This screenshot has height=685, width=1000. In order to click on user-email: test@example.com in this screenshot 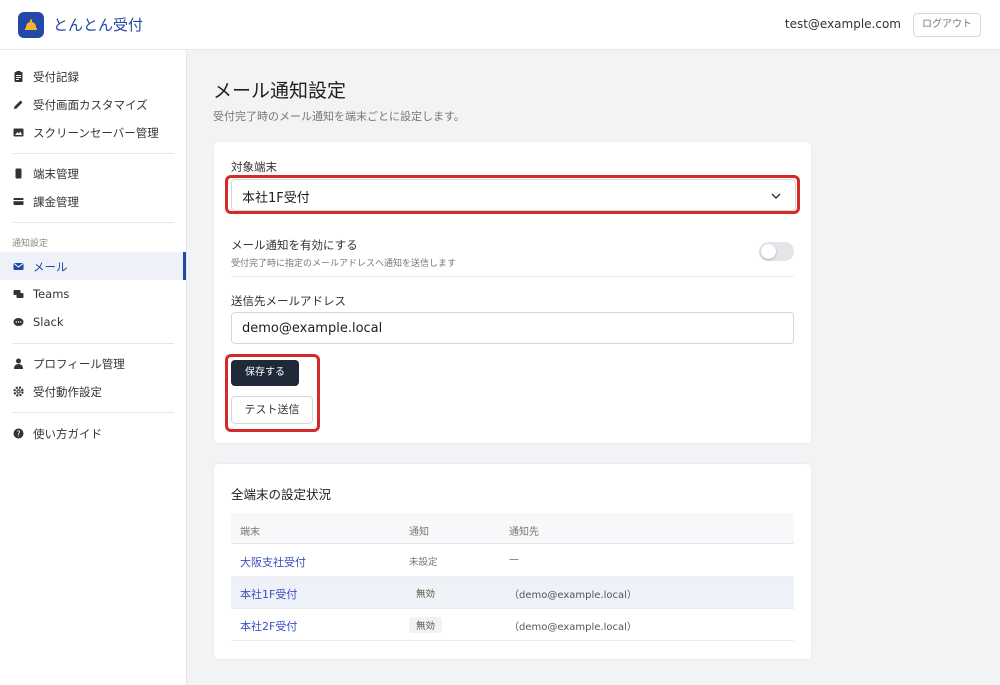, I will do `click(842, 24)`.